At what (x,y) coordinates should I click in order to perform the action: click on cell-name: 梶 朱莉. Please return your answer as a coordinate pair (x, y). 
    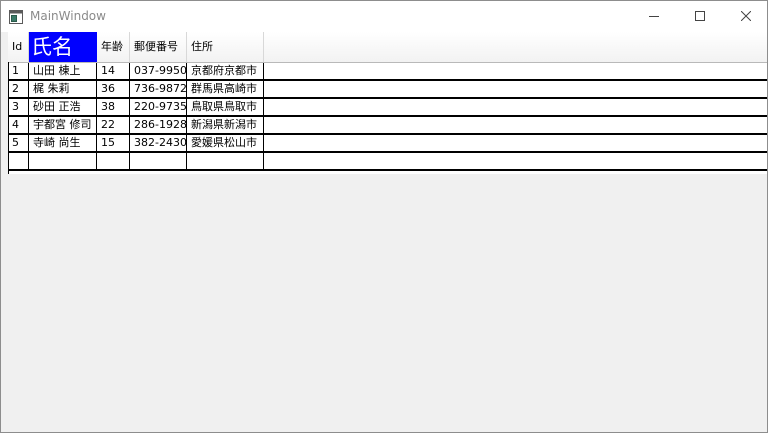
    Looking at the image, I should click on (63, 89).